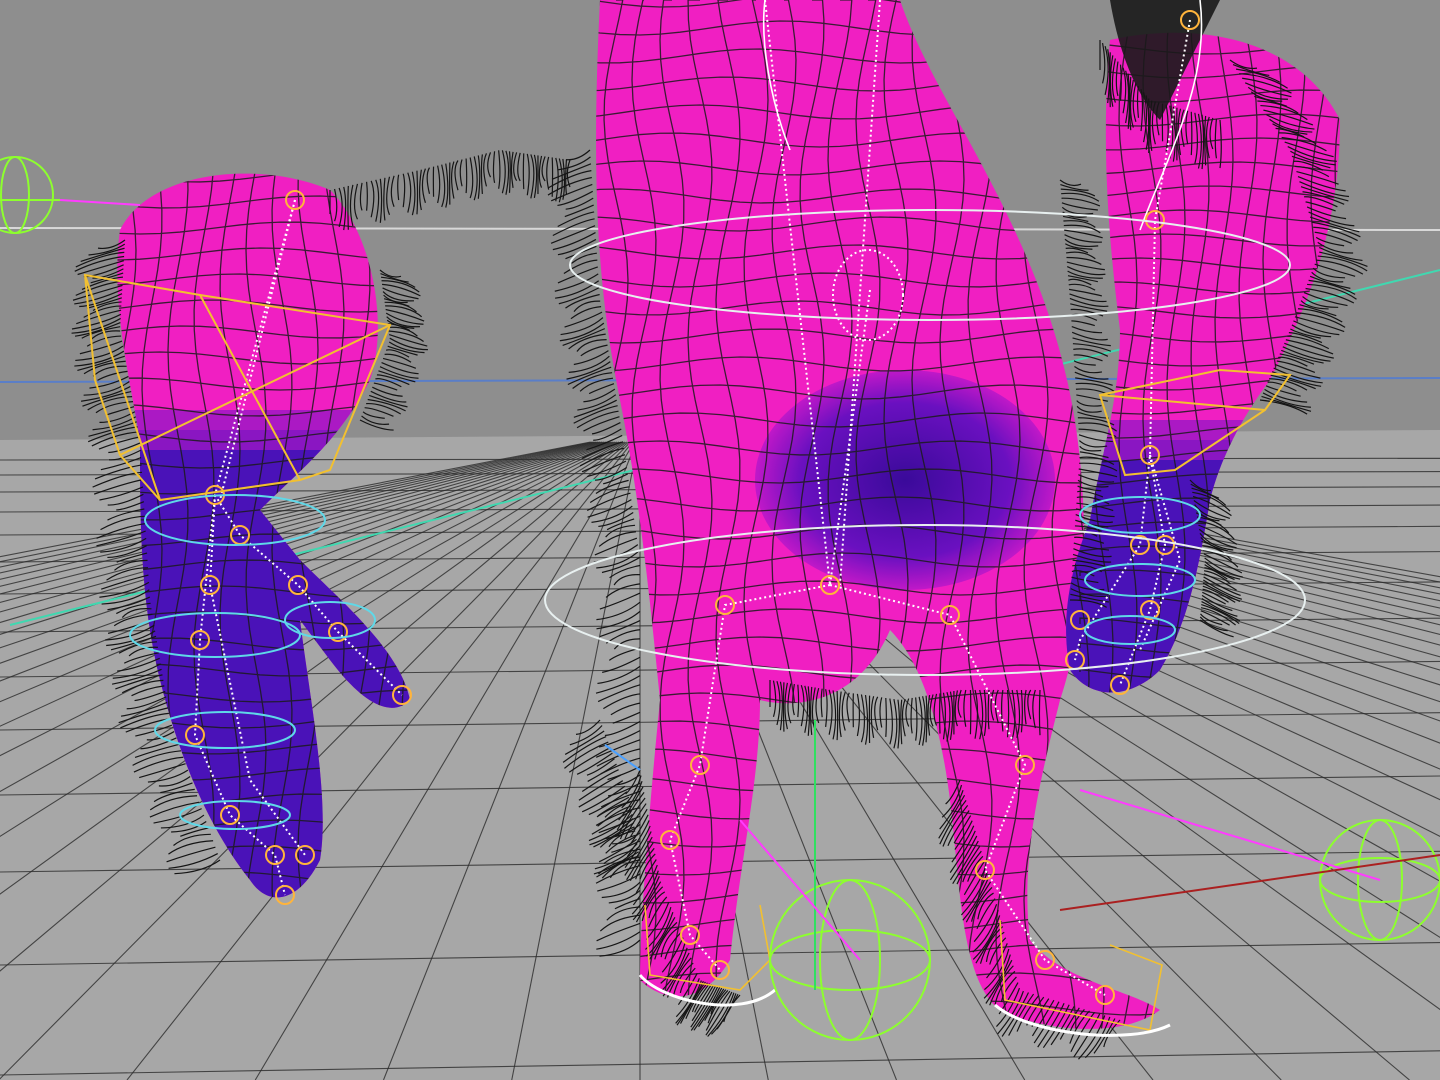  Describe the element at coordinates (905, 480) in the screenshot. I see `belly-weight-region` at that location.